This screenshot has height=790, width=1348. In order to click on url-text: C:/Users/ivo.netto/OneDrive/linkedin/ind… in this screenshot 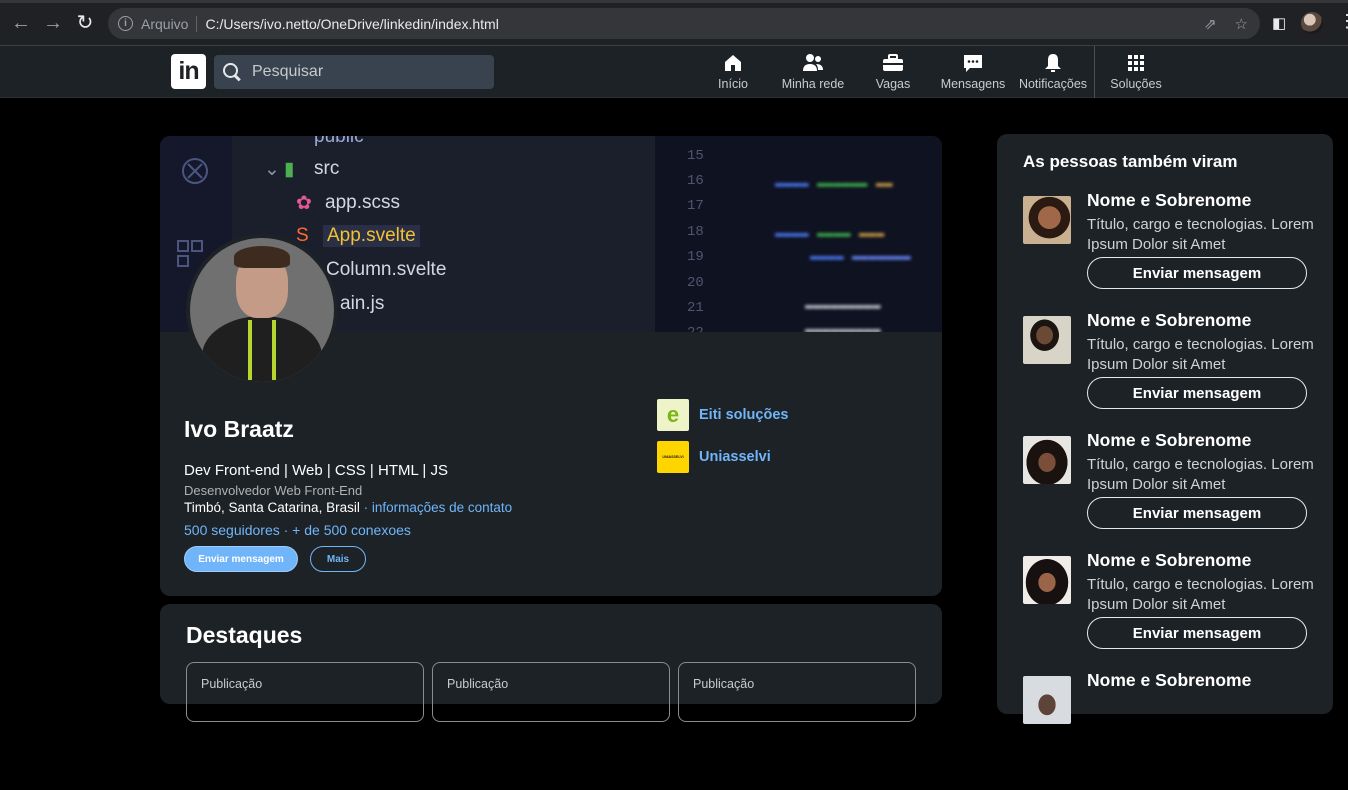, I will do `click(351, 24)`.